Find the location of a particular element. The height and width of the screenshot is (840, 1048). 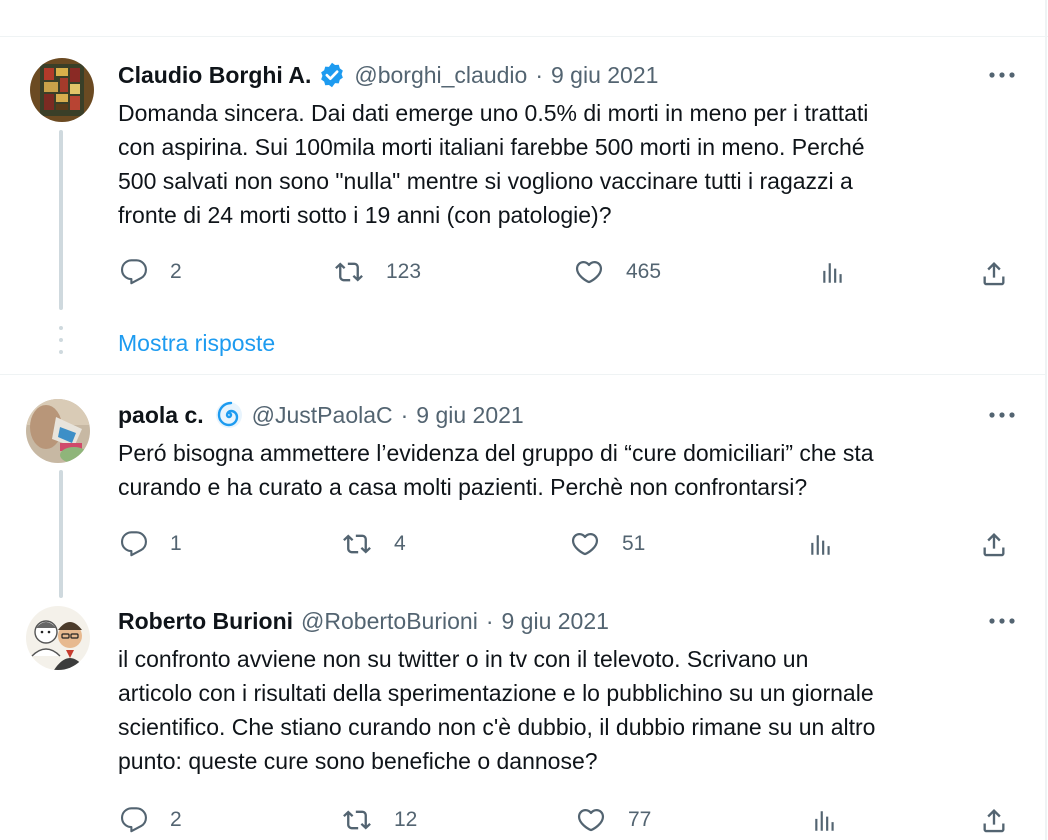

show-replies-link: Mostra risposte is located at coordinates (196, 343).